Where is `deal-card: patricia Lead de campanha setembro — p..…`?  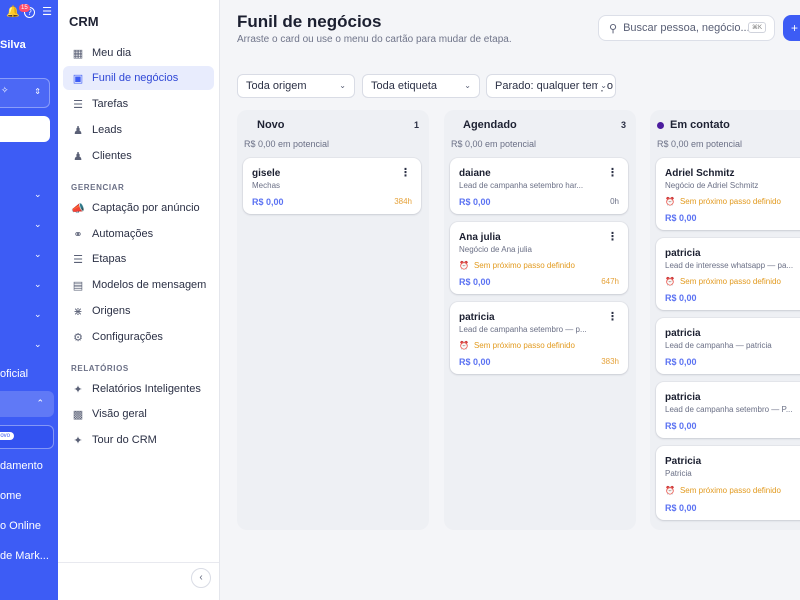 deal-card: patricia Lead de campanha setembro — p..… is located at coordinates (539, 338).